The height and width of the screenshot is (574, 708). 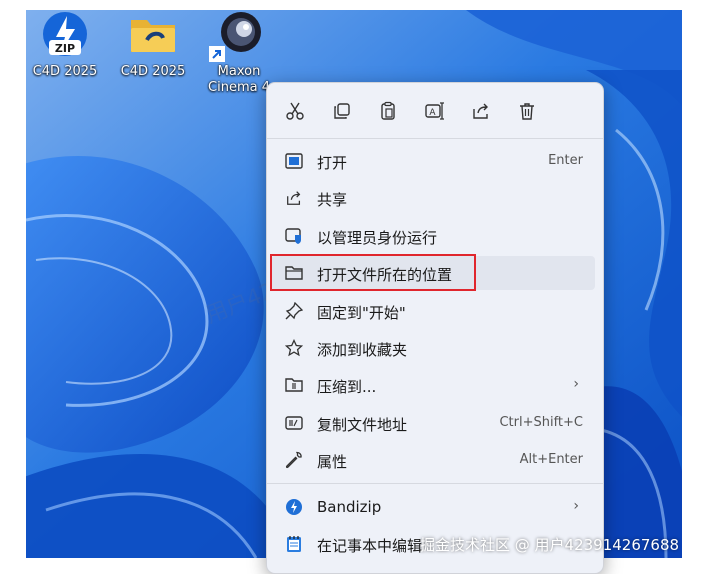 I want to click on menu-item-shortcut: Ctrl+Shift+C, so click(x=541, y=422).